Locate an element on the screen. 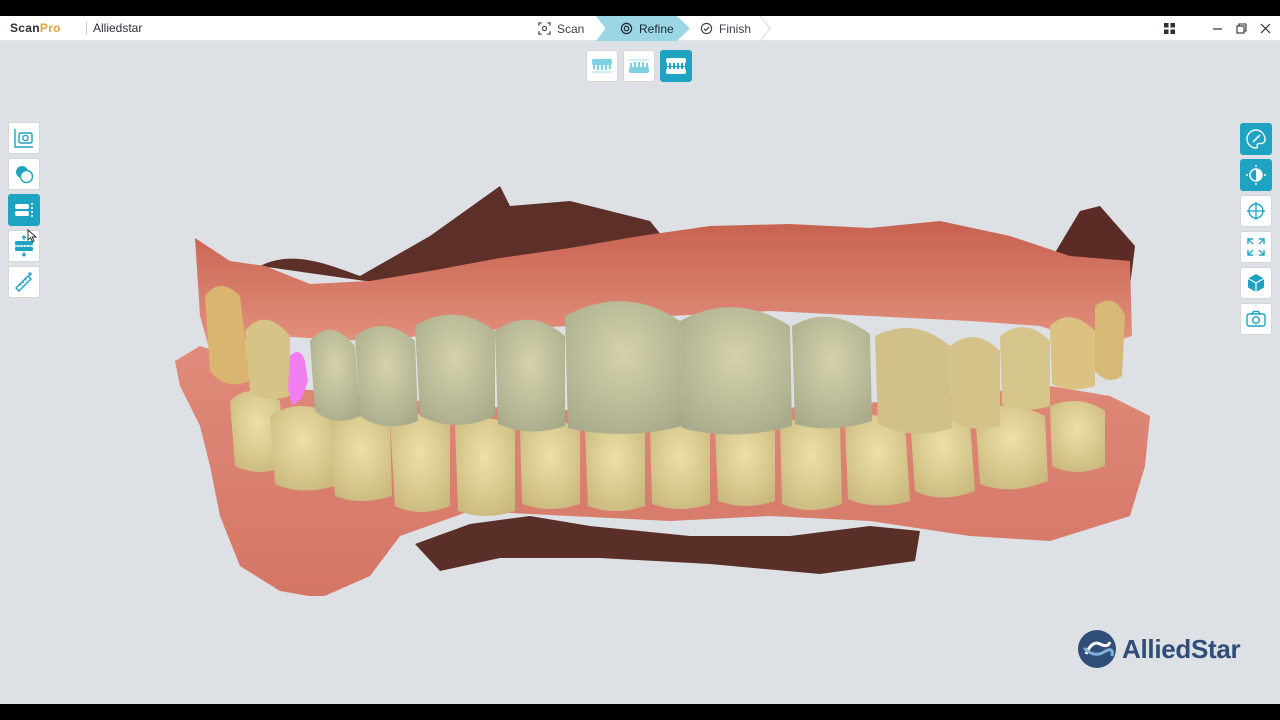 This screenshot has width=1280, height=720. fit-view-icon is located at coordinates (1256, 247).